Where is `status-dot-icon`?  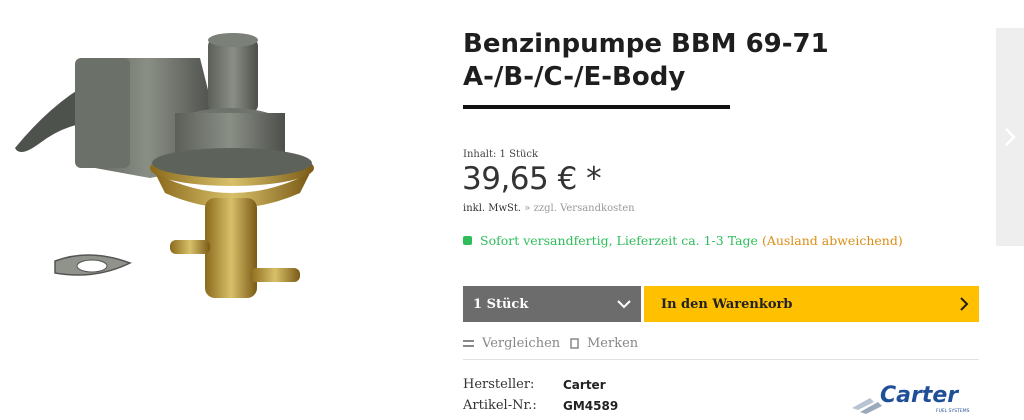
status-dot-icon is located at coordinates (467, 240).